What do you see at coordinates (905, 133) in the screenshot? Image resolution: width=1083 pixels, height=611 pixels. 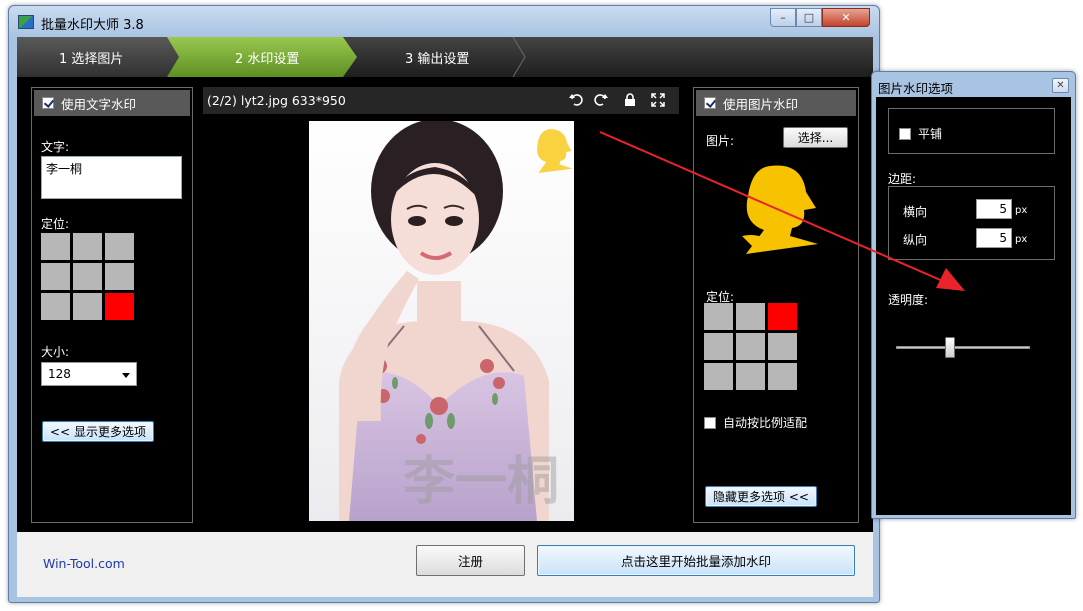 I see `tile-checkbox` at bounding box center [905, 133].